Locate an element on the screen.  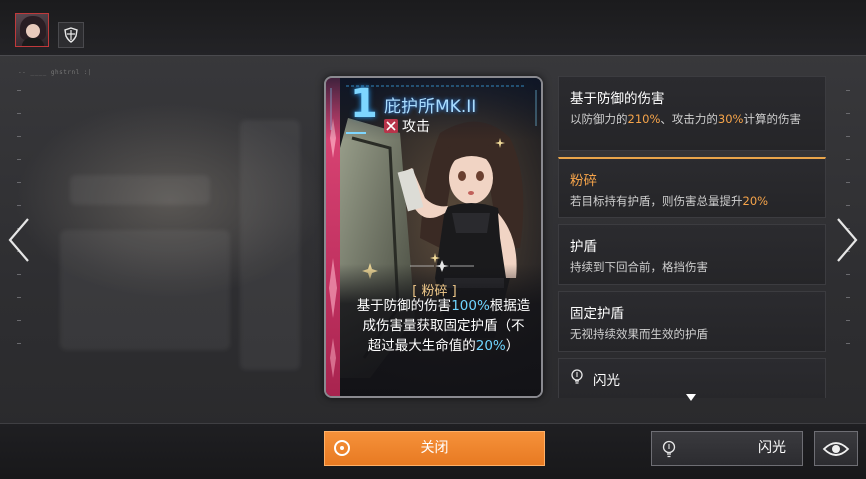
close-button: 关闭 is located at coordinates (434, 448).